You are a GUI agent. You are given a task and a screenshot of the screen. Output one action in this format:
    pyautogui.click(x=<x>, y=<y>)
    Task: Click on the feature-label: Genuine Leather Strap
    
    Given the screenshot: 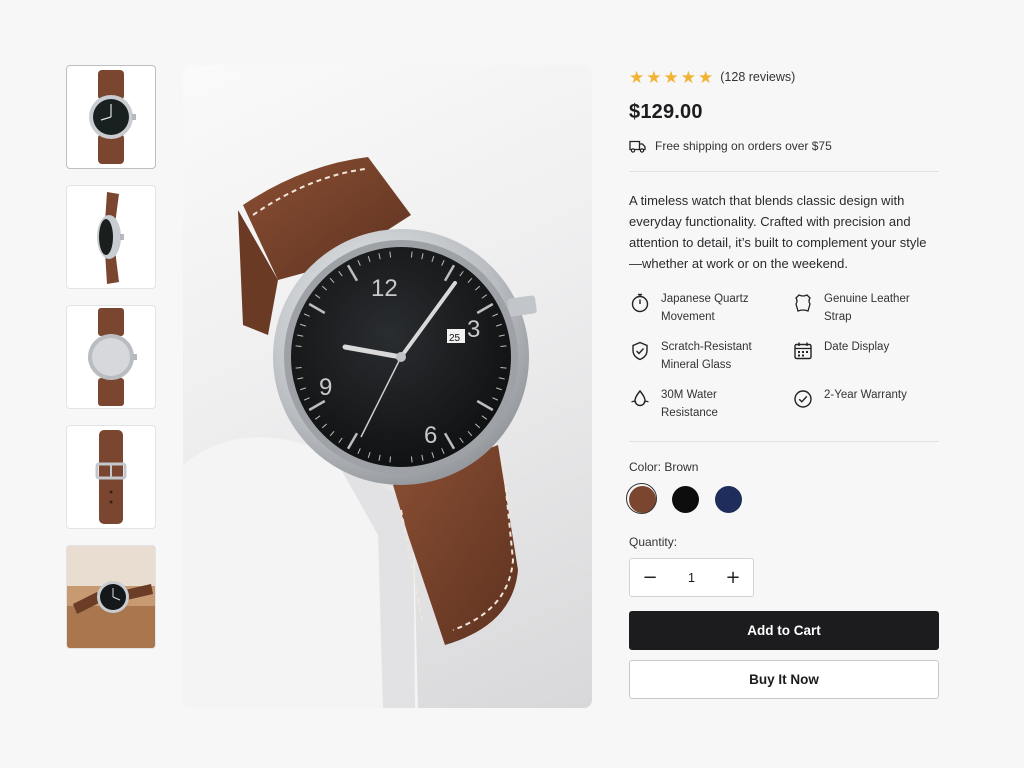 What is the action you would take?
    pyautogui.click(x=867, y=308)
    